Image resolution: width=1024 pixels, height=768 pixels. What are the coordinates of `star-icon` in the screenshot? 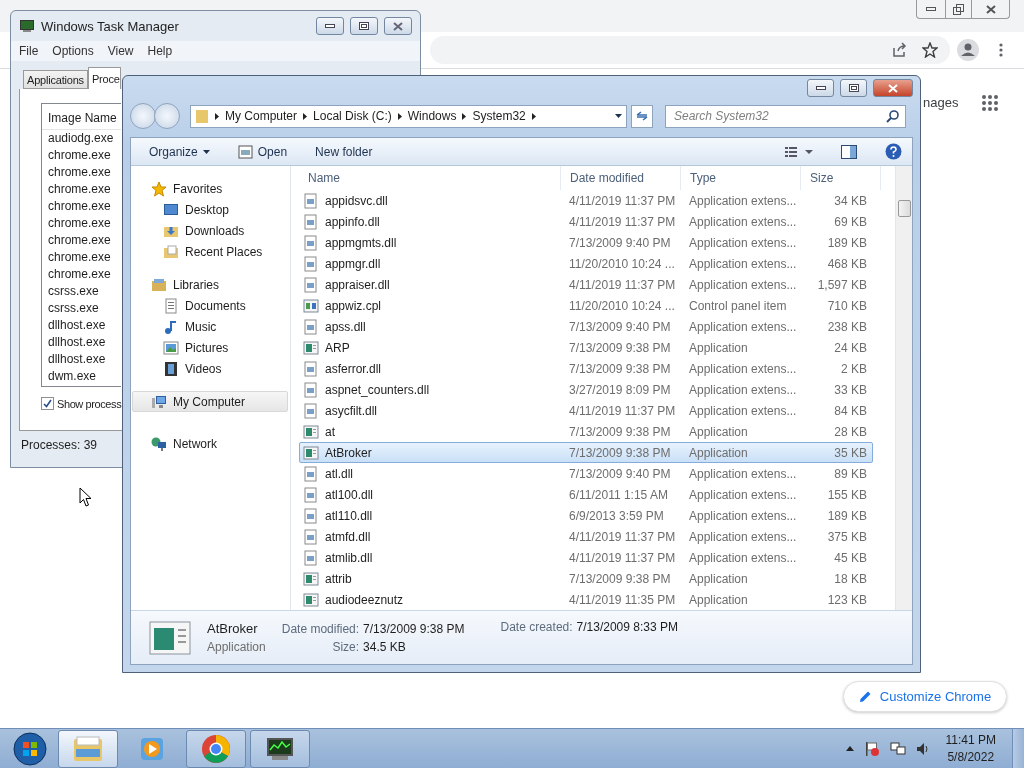 It's located at (930, 50).